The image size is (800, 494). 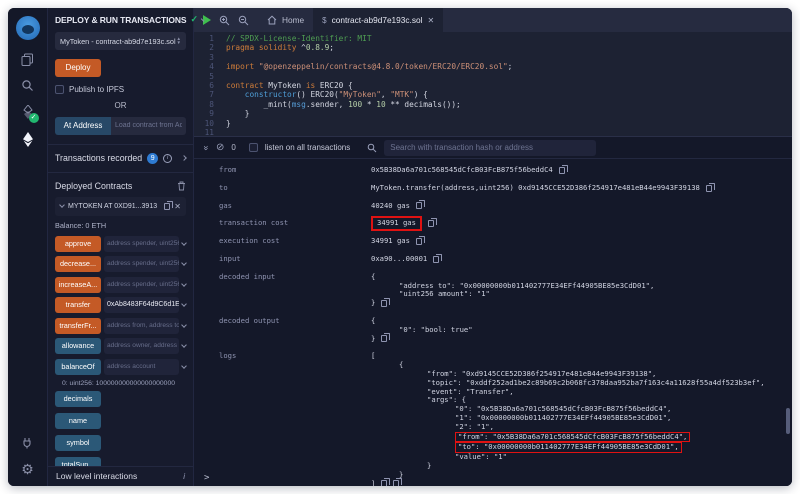 What do you see at coordinates (490, 147) in the screenshot?
I see `terminal-search-input` at bounding box center [490, 147].